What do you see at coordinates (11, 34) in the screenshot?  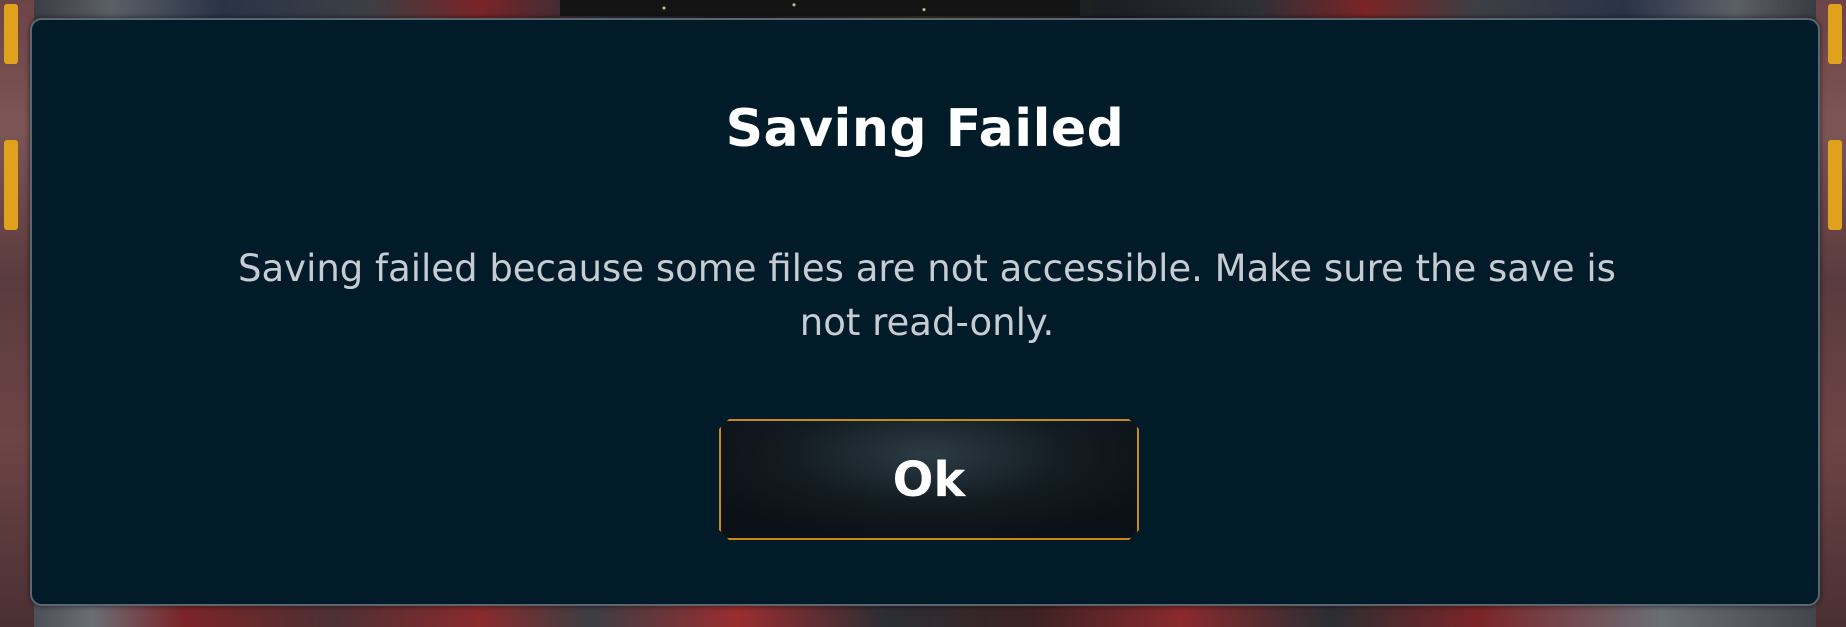 I see `hazard-stripe-left-top` at bounding box center [11, 34].